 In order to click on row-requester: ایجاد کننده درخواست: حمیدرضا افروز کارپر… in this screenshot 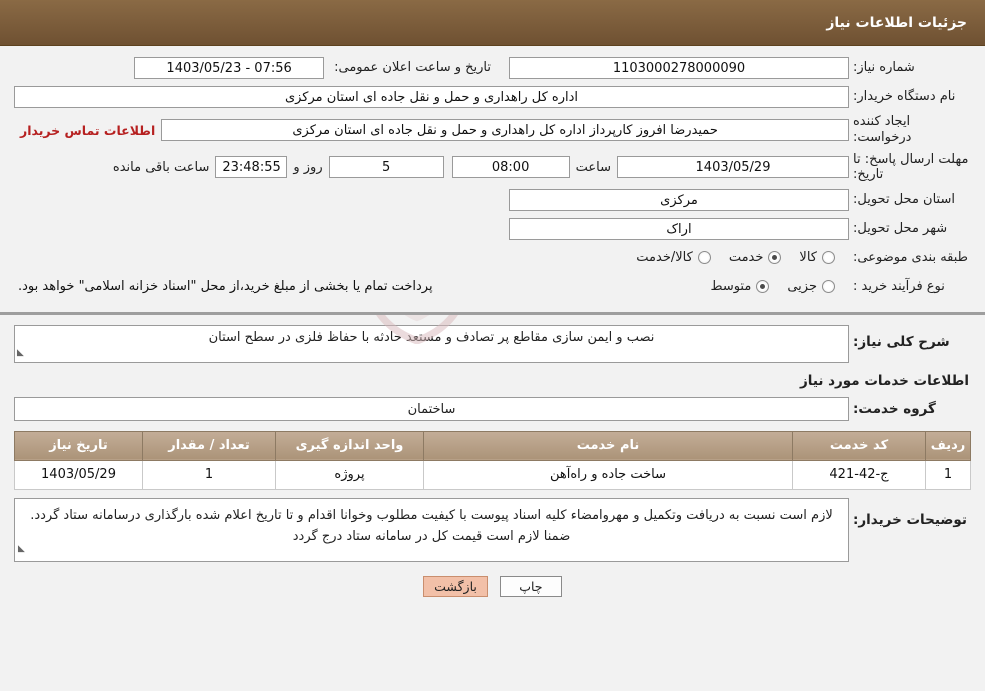, I will do `click(492, 130)`.